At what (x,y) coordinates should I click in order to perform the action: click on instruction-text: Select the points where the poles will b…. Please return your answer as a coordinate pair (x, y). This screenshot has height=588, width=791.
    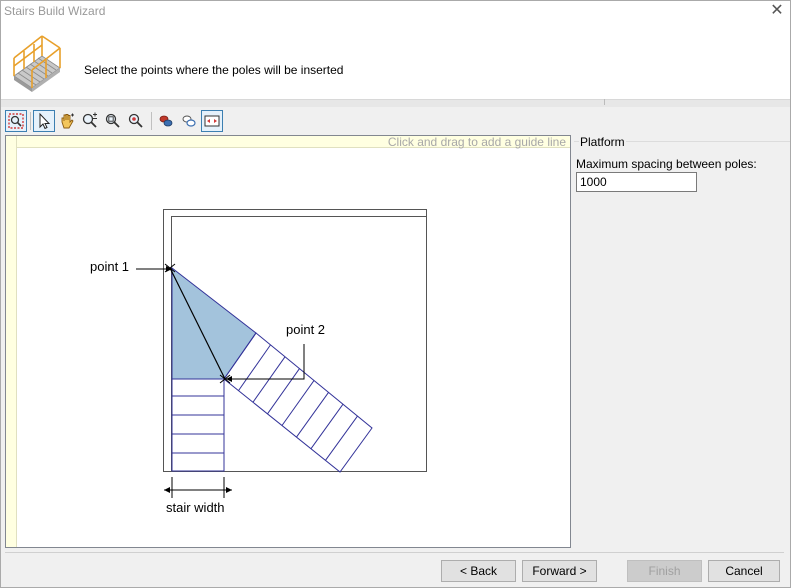
    Looking at the image, I should click on (214, 70).